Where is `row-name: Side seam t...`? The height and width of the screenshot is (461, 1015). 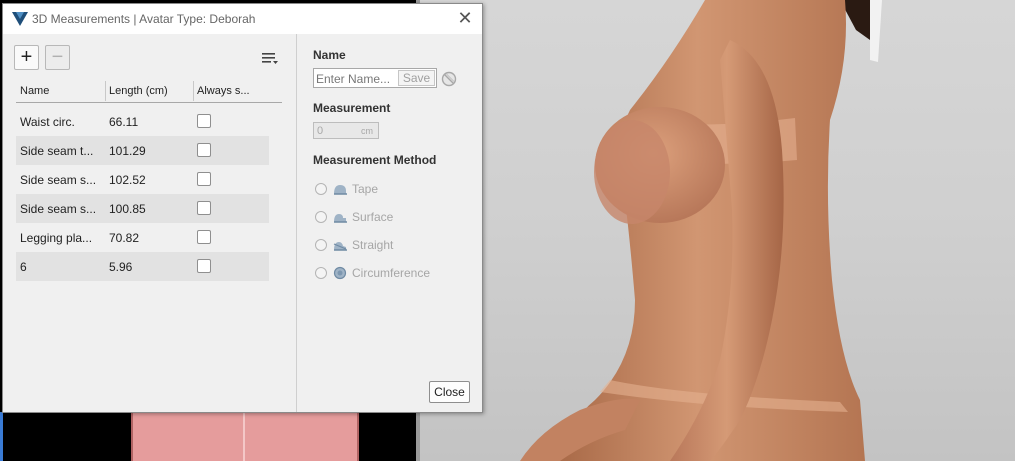
row-name: Side seam t... is located at coordinates (57, 151).